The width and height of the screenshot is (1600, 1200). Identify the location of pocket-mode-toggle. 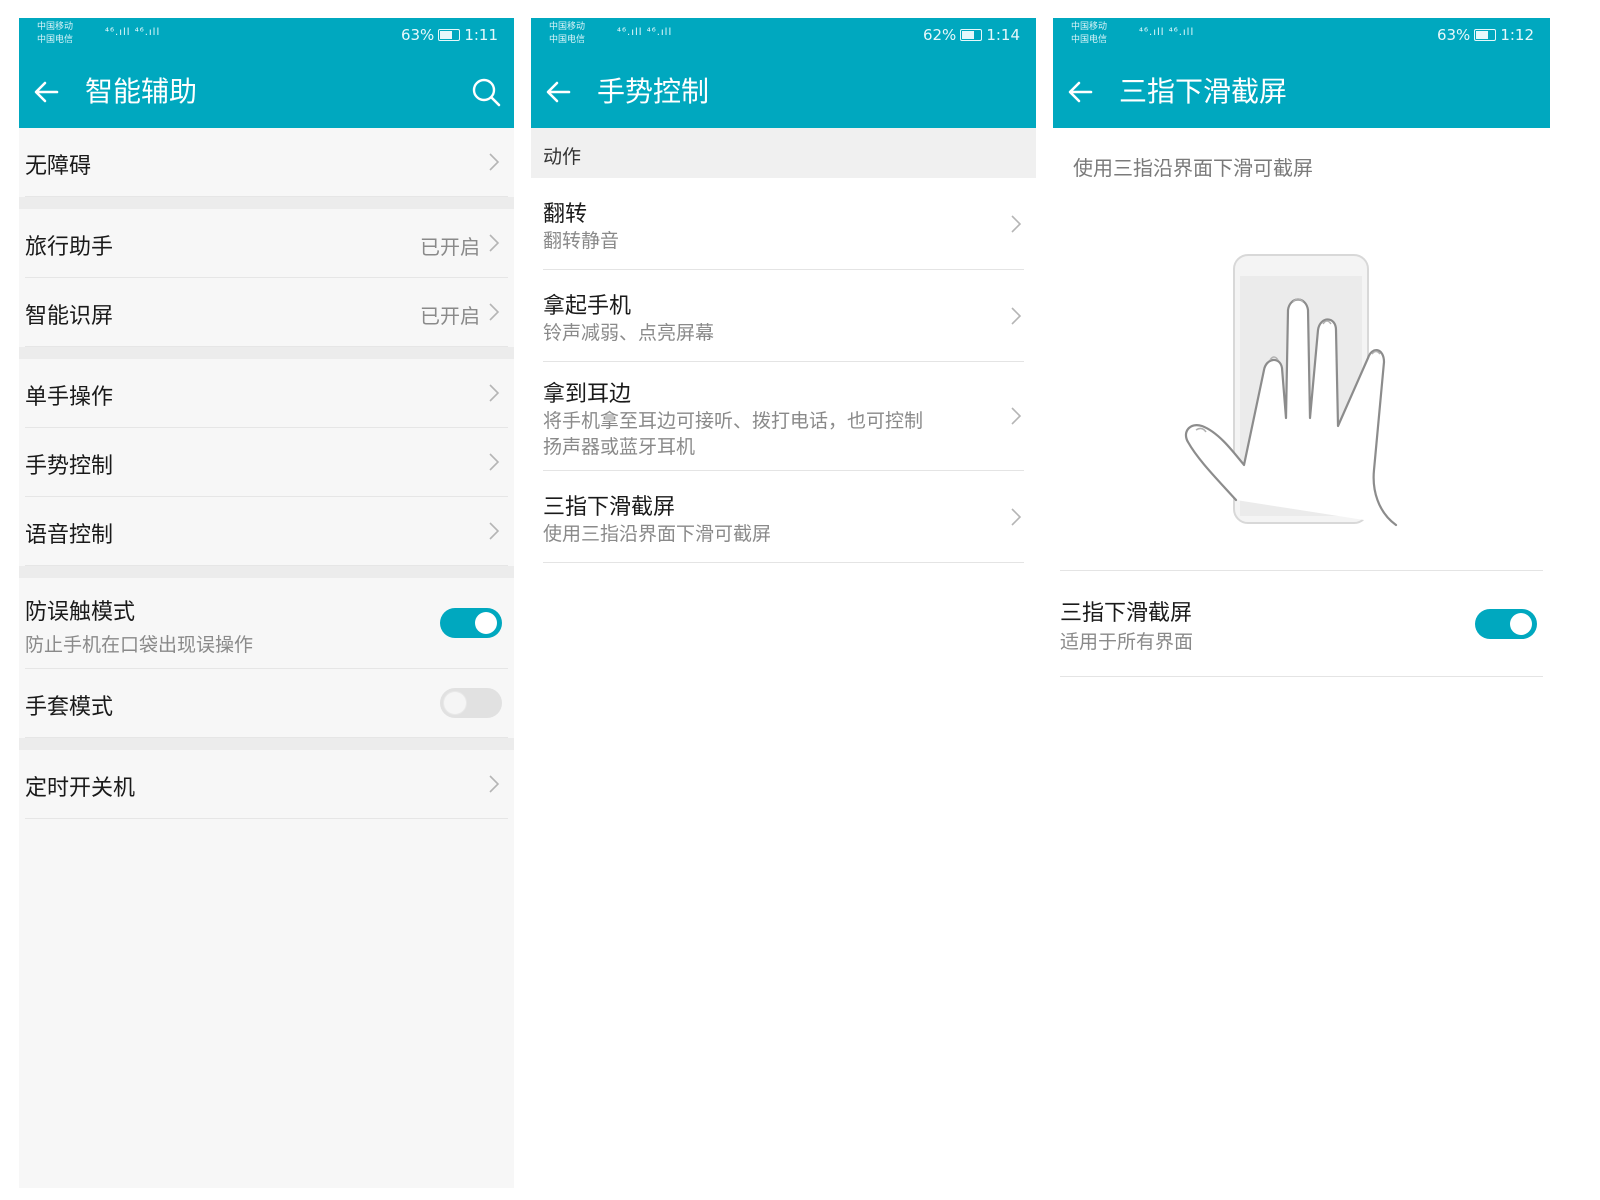
(471, 623).